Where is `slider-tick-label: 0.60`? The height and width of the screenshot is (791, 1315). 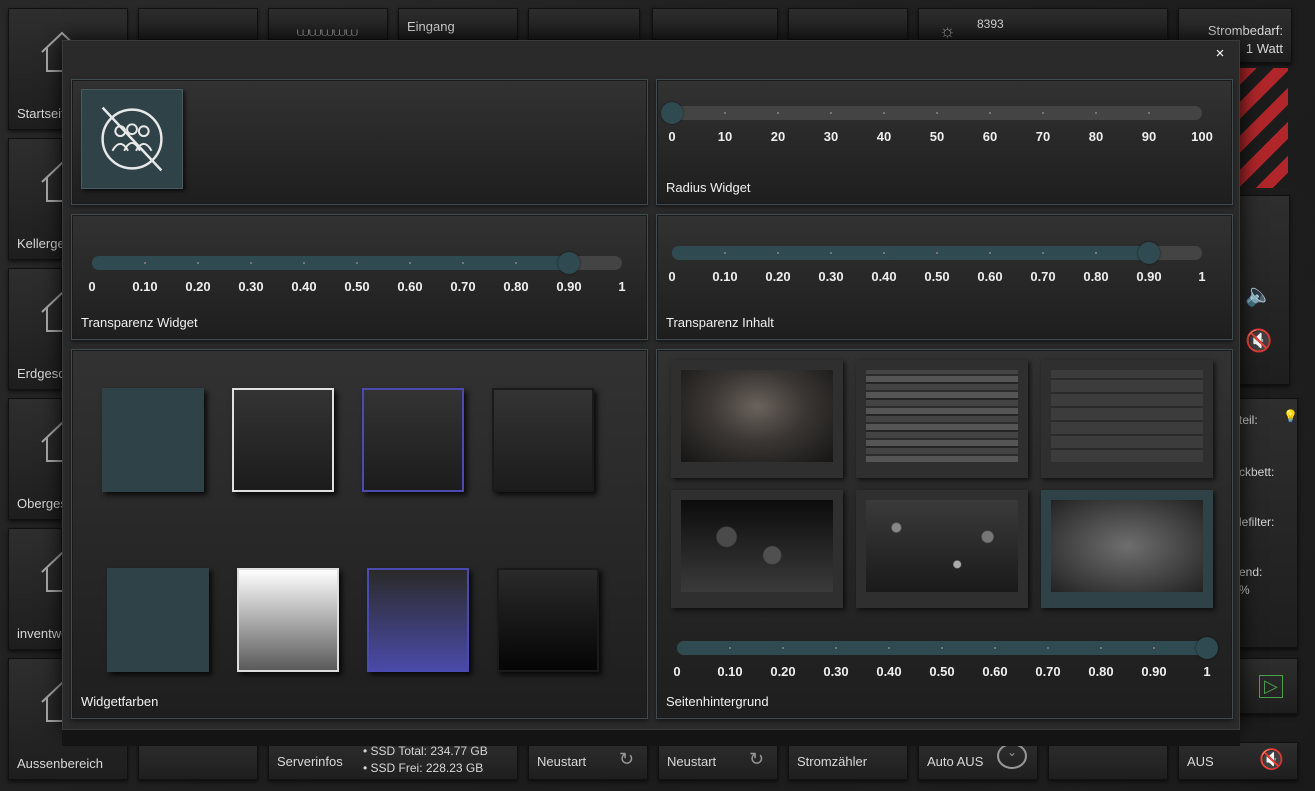 slider-tick-label: 0.60 is located at coordinates (410, 286).